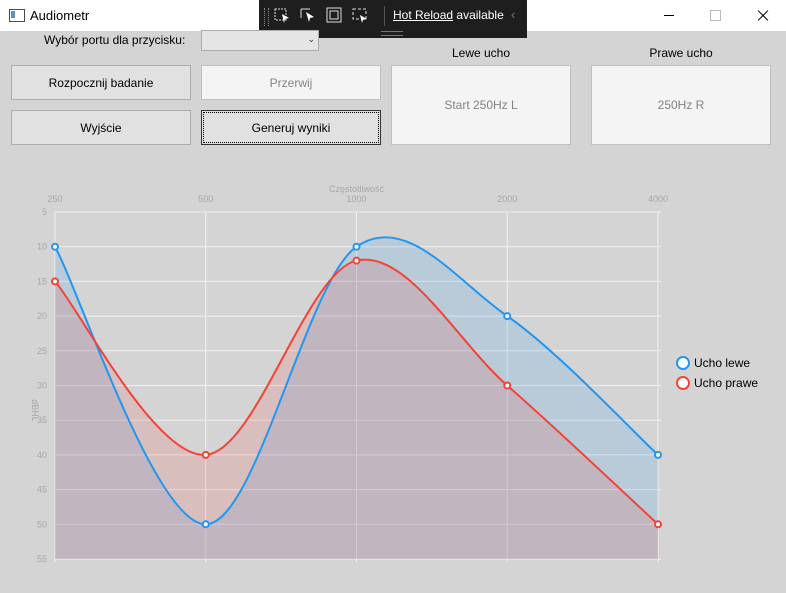  What do you see at coordinates (481, 53) in the screenshot?
I see `left-ear-header: Lewe ucho` at bounding box center [481, 53].